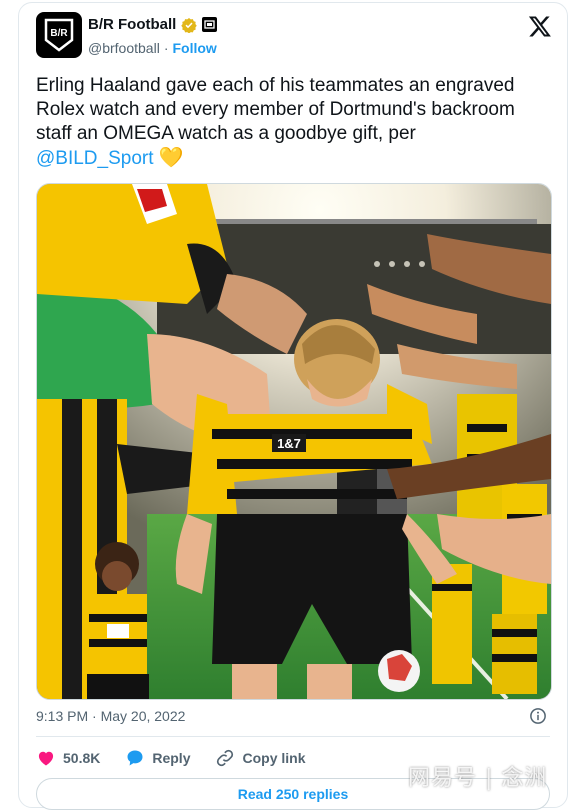 The image size is (588, 810). I want to click on svg-text: B/R, so click(59, 33).